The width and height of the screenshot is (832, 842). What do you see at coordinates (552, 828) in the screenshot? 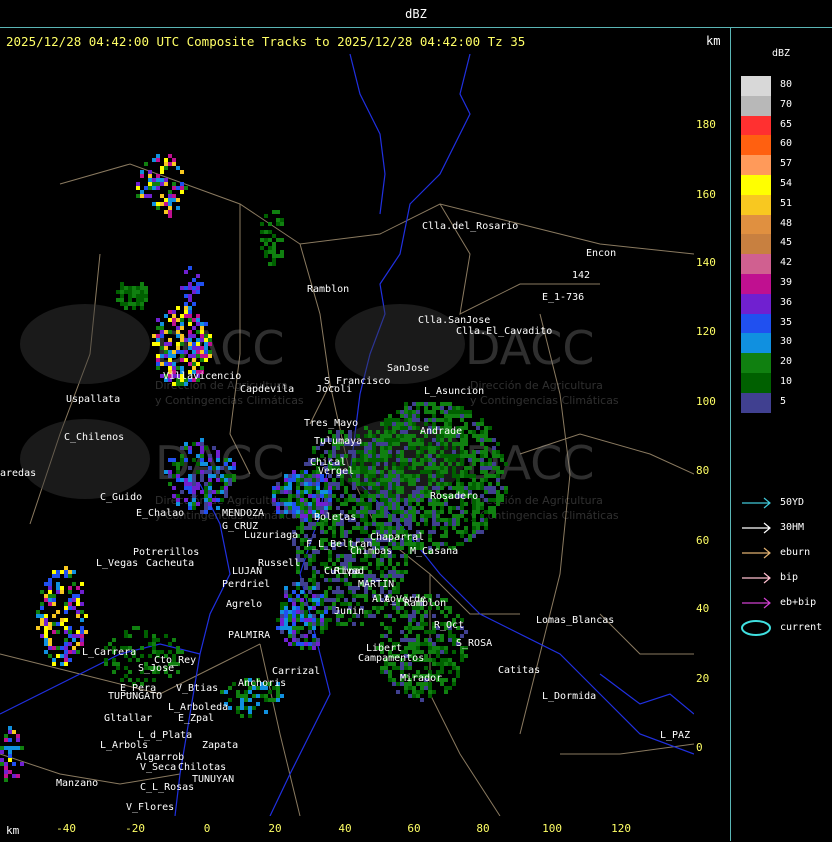
I see `x-tick-100: 100` at bounding box center [552, 828].